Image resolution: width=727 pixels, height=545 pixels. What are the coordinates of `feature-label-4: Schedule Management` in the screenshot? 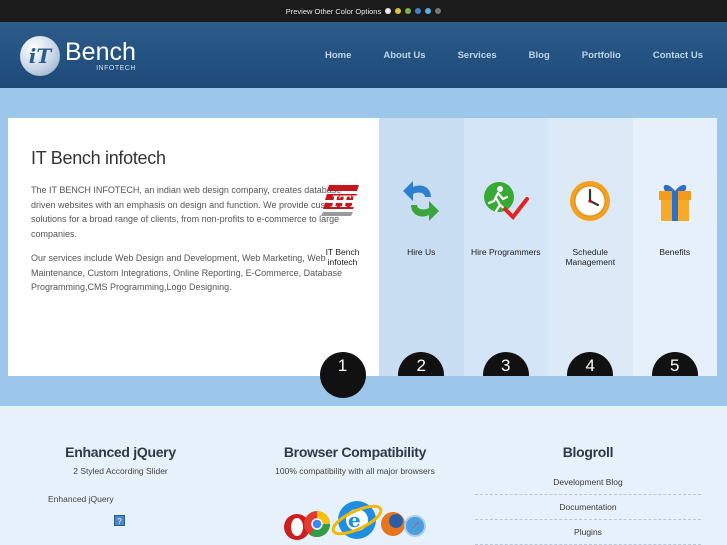 It's located at (590, 257).